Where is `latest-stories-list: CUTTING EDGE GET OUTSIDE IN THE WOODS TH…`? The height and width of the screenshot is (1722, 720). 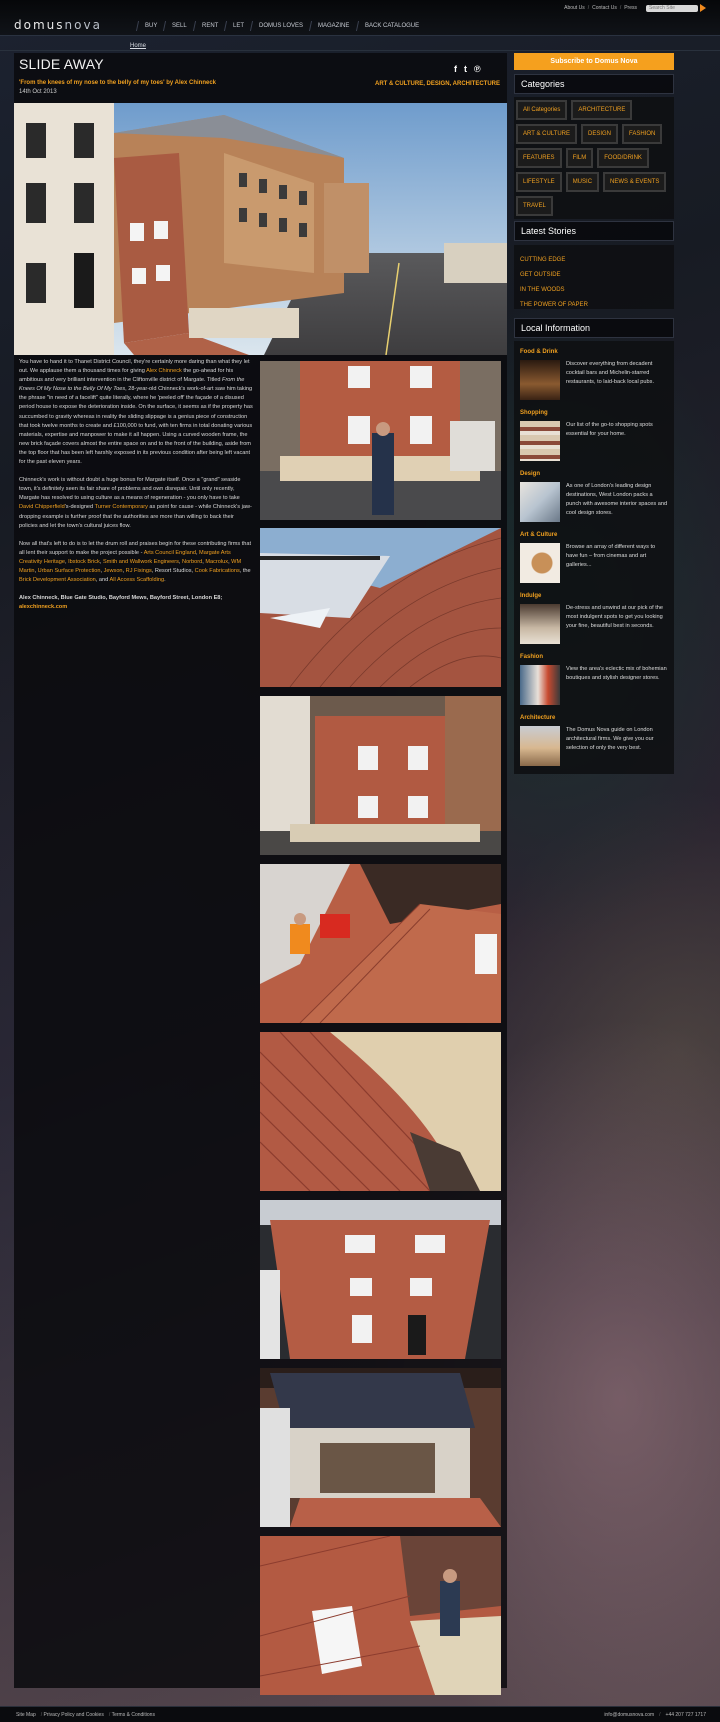 latest-stories-list: CUTTING EDGE GET OUTSIDE IN THE WOODS TH… is located at coordinates (594, 277).